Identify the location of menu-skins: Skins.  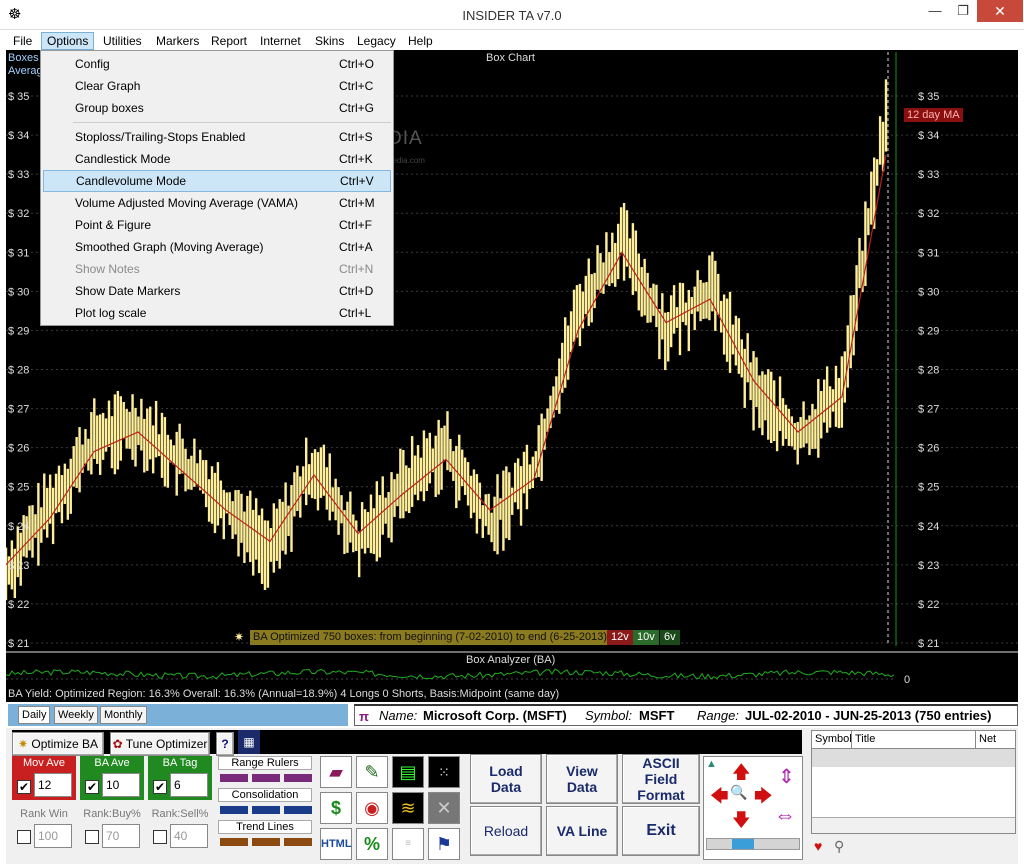
(329, 41).